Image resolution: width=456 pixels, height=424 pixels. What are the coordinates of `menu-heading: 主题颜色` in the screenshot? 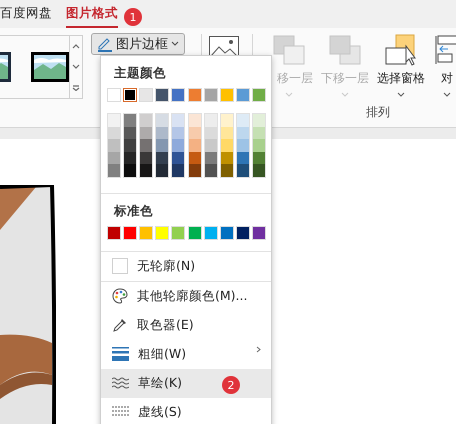 It's located at (140, 73).